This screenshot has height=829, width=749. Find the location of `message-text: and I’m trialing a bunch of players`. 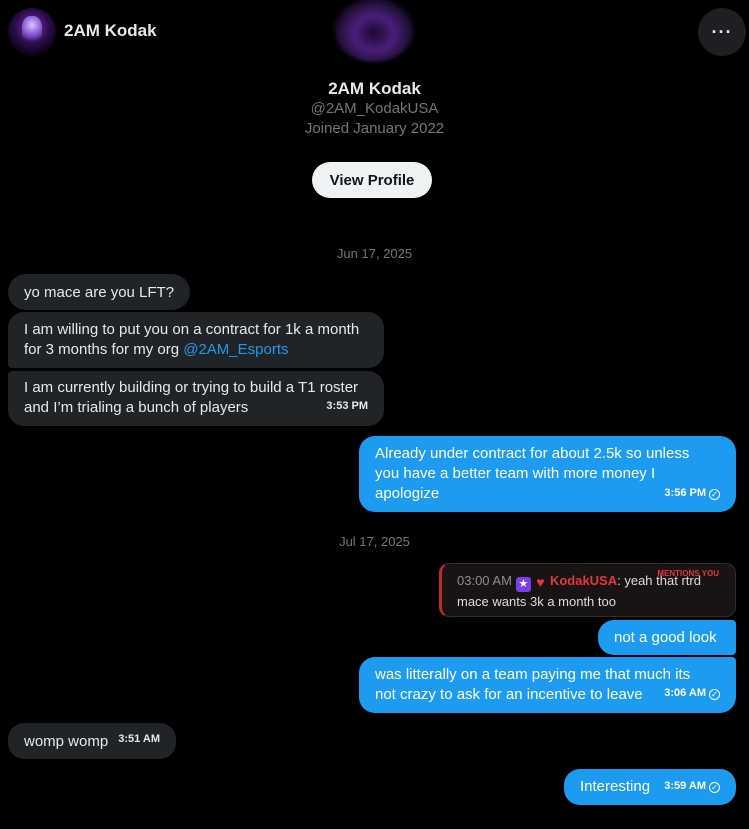

message-text: and I’m trialing a bunch of players is located at coordinates (136, 407).